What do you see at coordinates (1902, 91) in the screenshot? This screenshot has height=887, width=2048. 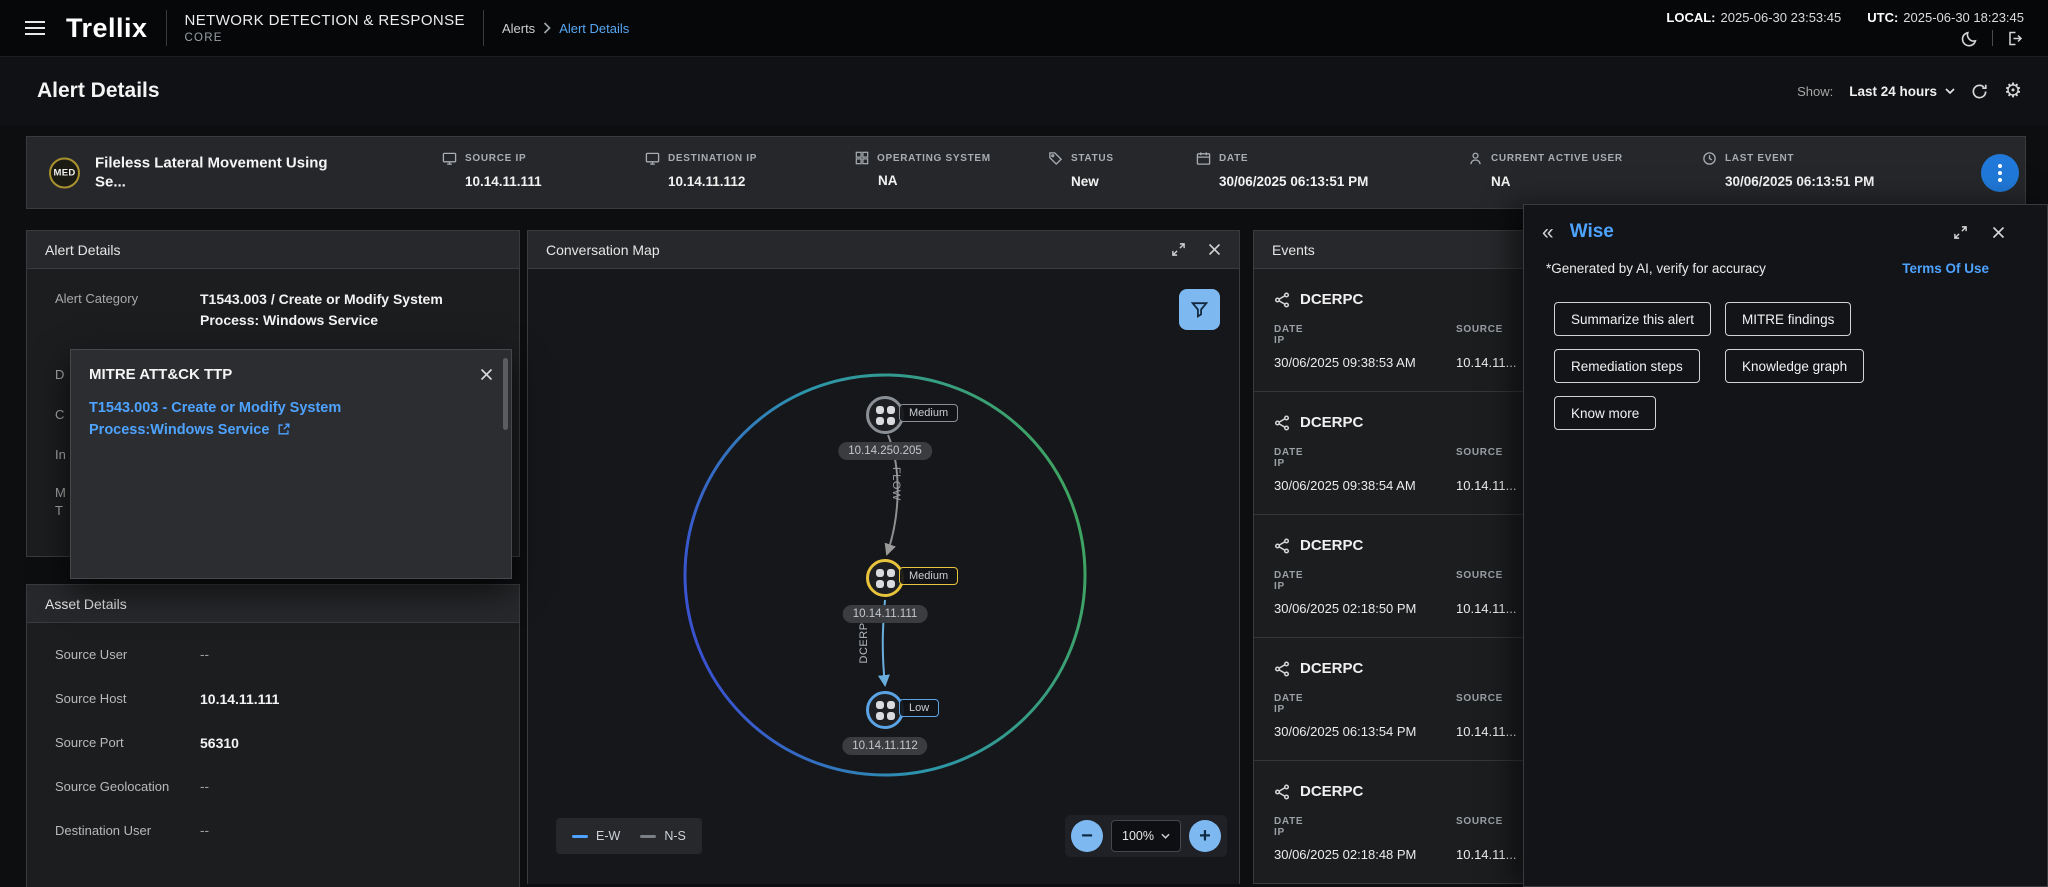 I see `time-range-dropdown: Last 24 hours` at bounding box center [1902, 91].